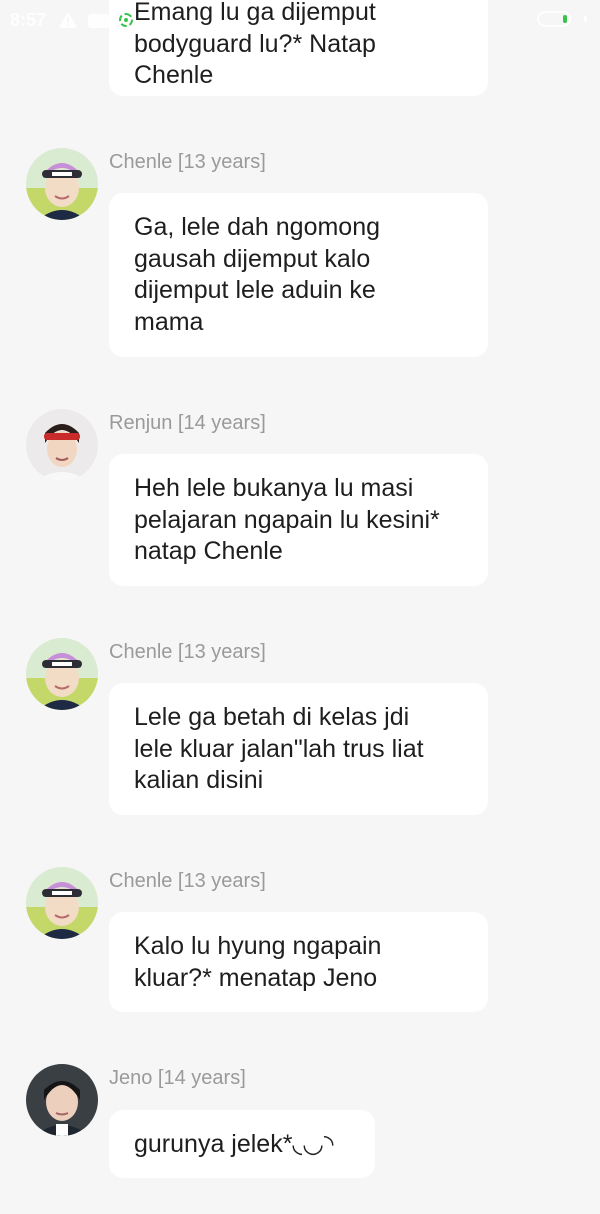 The width and height of the screenshot is (600, 1214). What do you see at coordinates (255, 290) in the screenshot?
I see `message-line: dijemput lele aduin ke` at bounding box center [255, 290].